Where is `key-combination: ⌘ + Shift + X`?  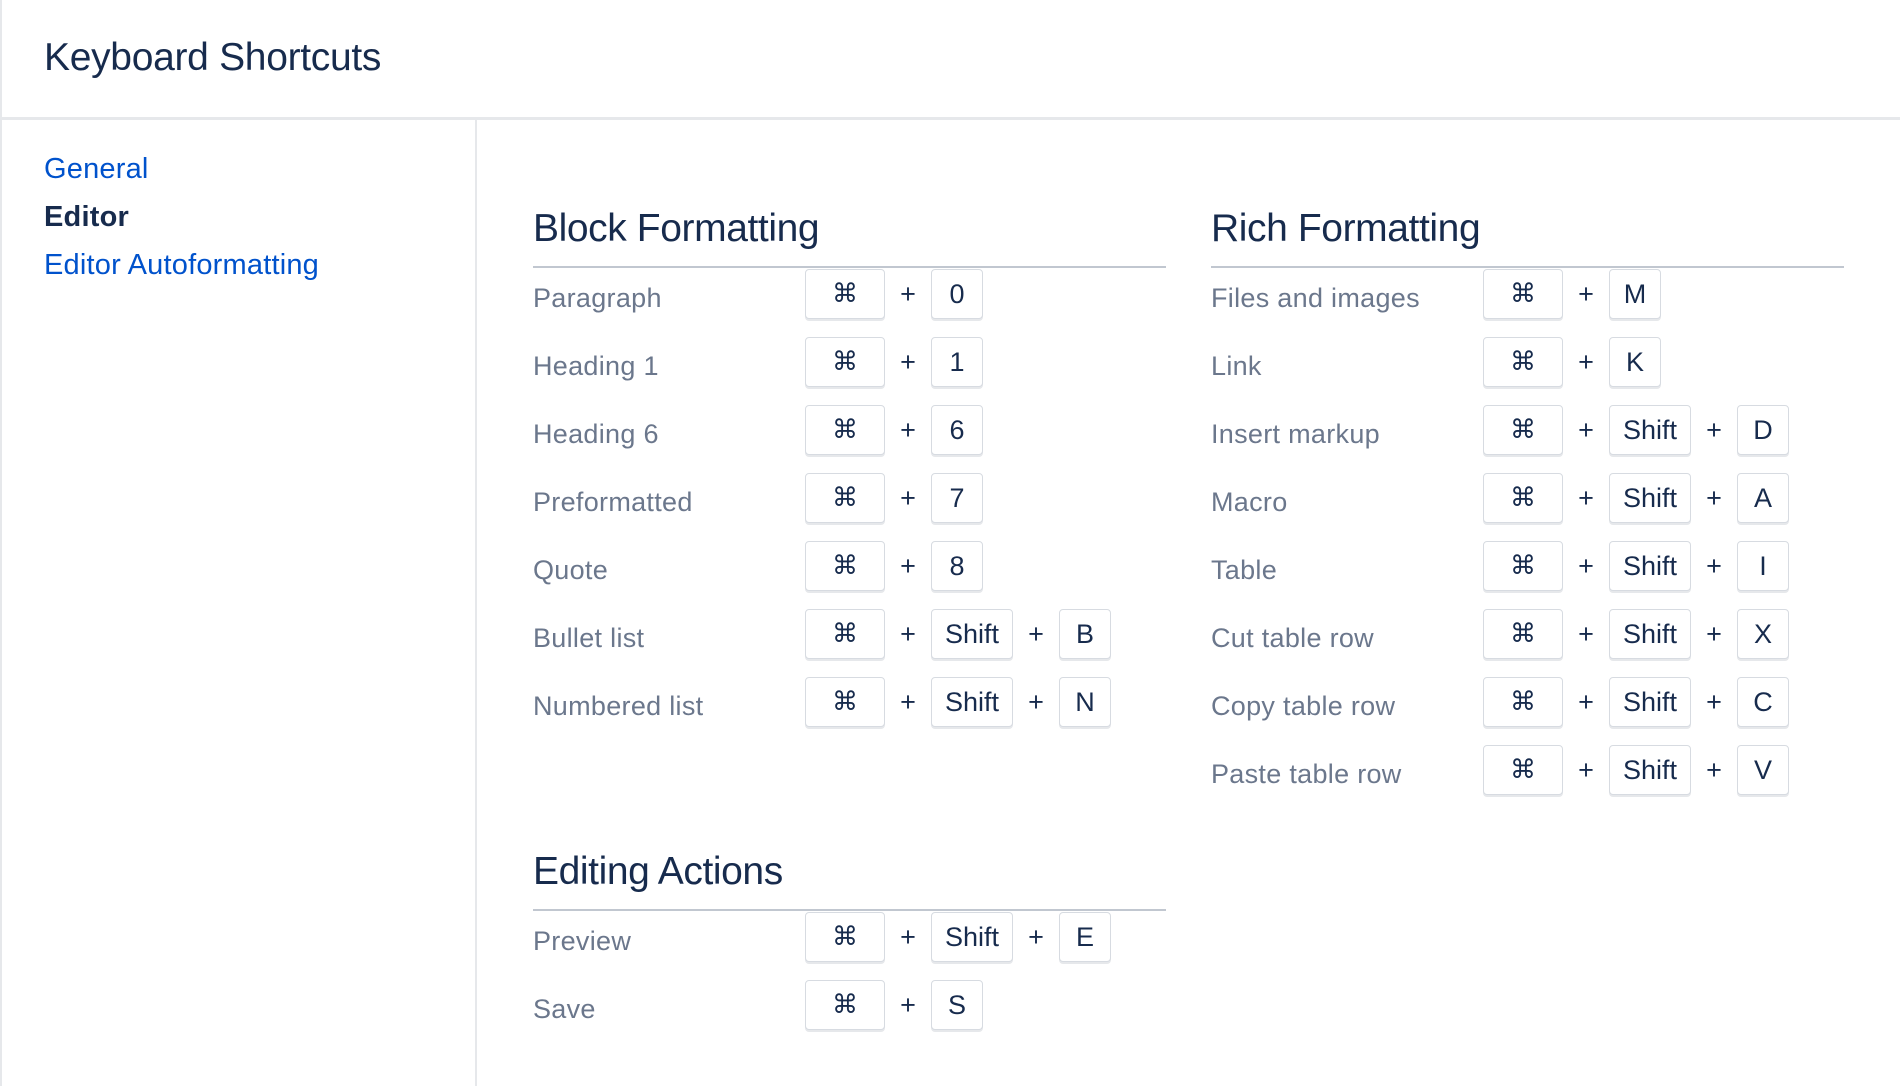 key-combination: ⌘ + Shift + X is located at coordinates (1636, 634).